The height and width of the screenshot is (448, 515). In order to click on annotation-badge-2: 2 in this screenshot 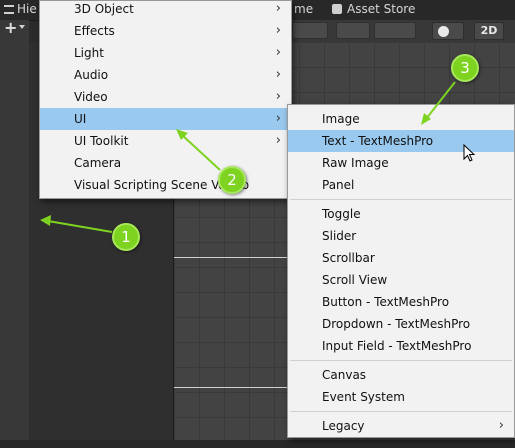, I will do `click(232, 180)`.